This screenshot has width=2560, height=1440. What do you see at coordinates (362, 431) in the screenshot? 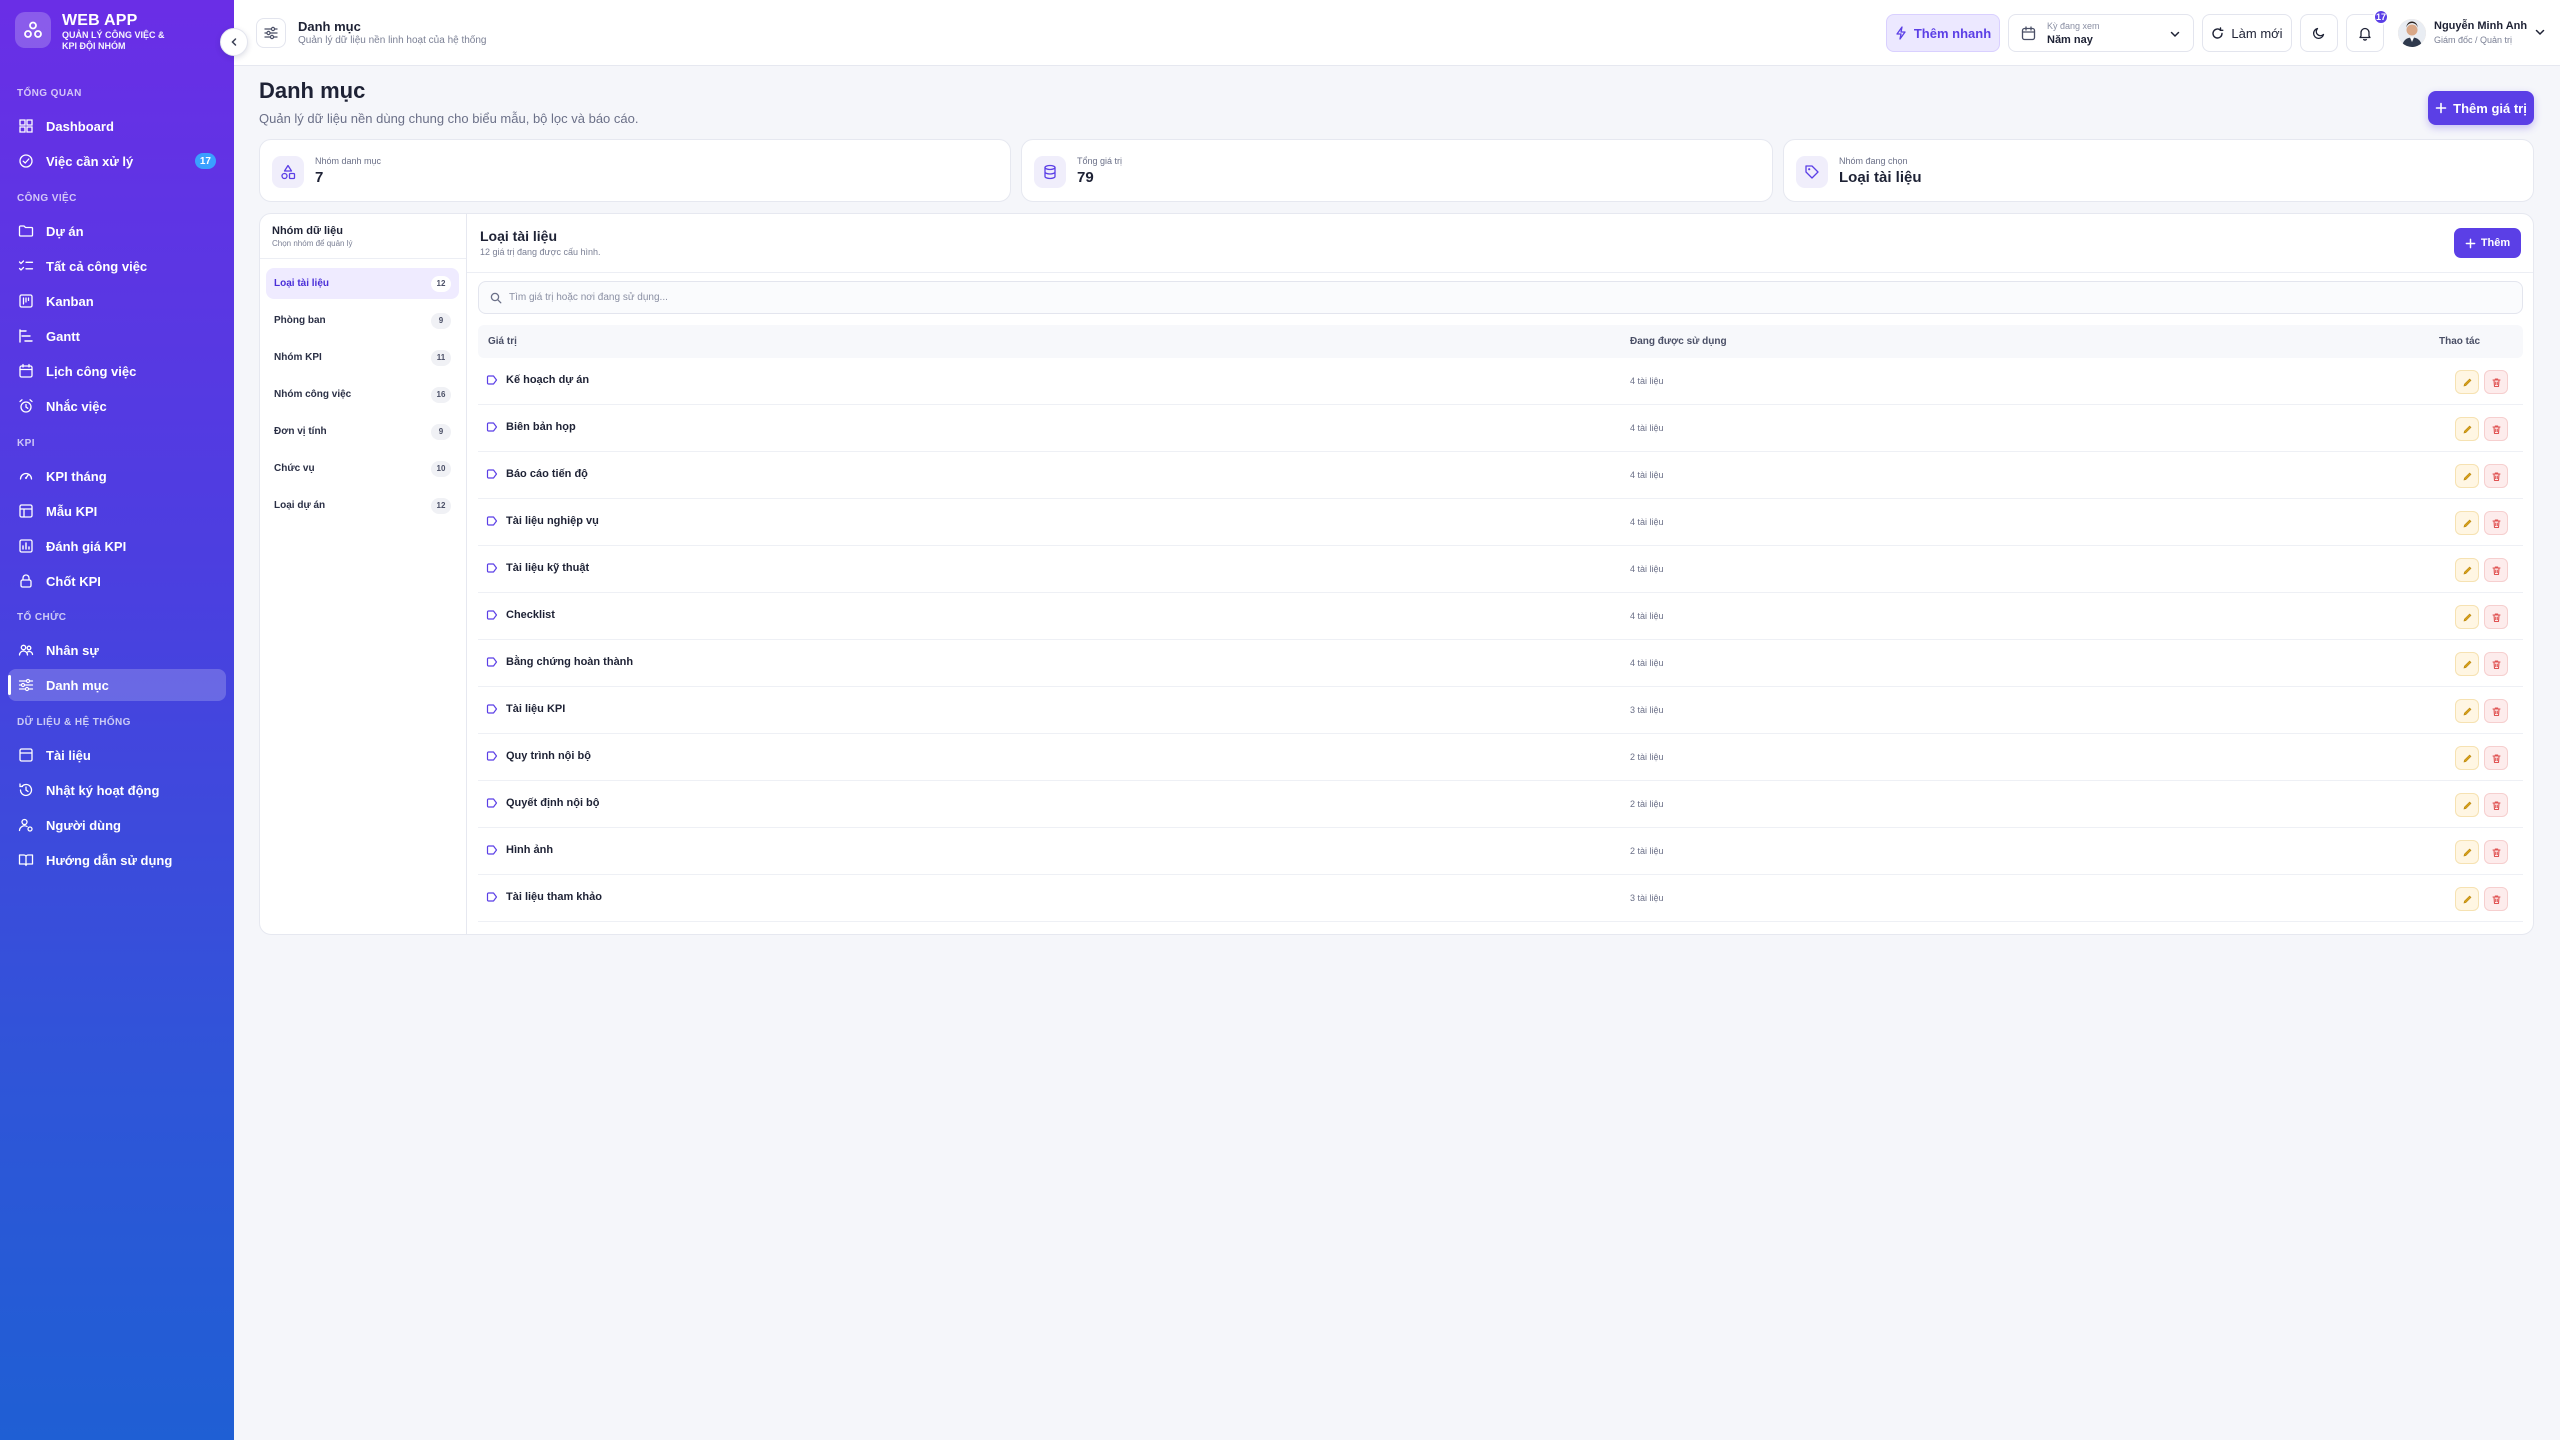
I see `group-item: Đơn vị tính 9` at bounding box center [362, 431].